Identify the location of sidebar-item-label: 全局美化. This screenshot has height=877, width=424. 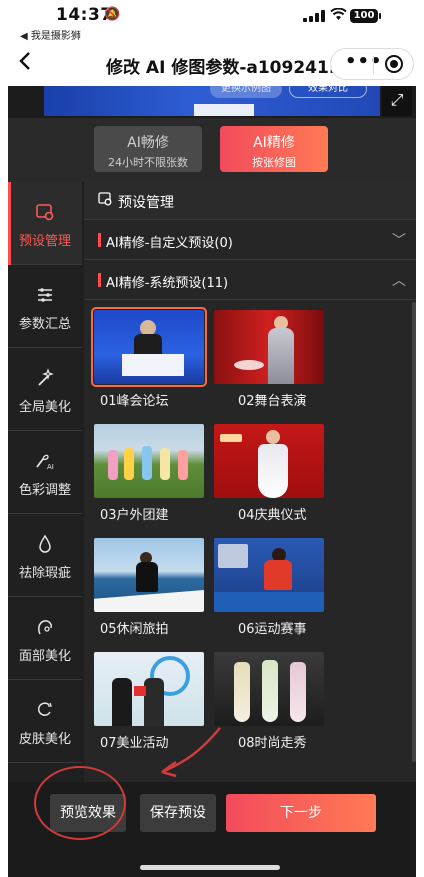
(44, 407).